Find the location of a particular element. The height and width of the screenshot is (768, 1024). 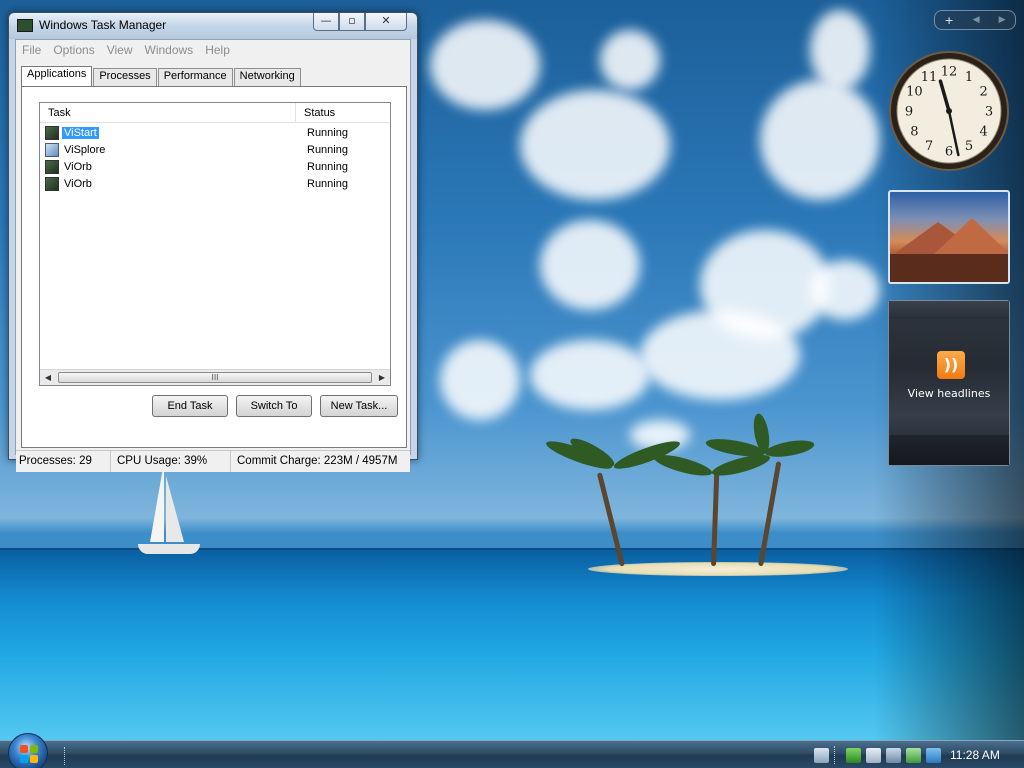

security-shield-icon is located at coordinates (853, 755).